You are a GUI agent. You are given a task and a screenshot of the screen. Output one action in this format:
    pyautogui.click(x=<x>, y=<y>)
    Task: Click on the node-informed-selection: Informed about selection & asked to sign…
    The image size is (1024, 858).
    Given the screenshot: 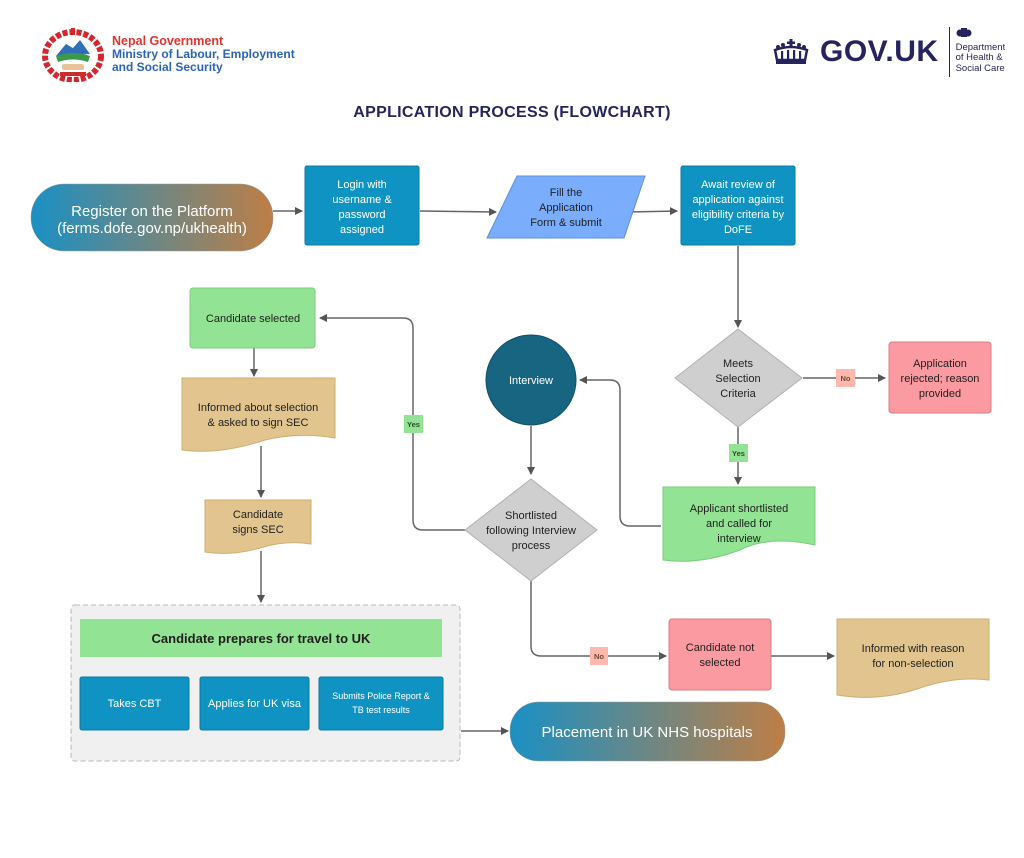 What is the action you would take?
    pyautogui.click(x=258, y=414)
    